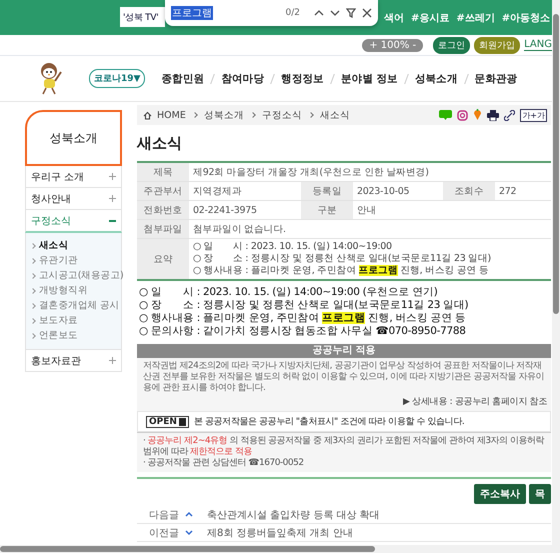 This screenshot has width=560, height=553. What do you see at coordinates (293, 13) in the screenshot?
I see `match-count: 0/2` at bounding box center [293, 13].